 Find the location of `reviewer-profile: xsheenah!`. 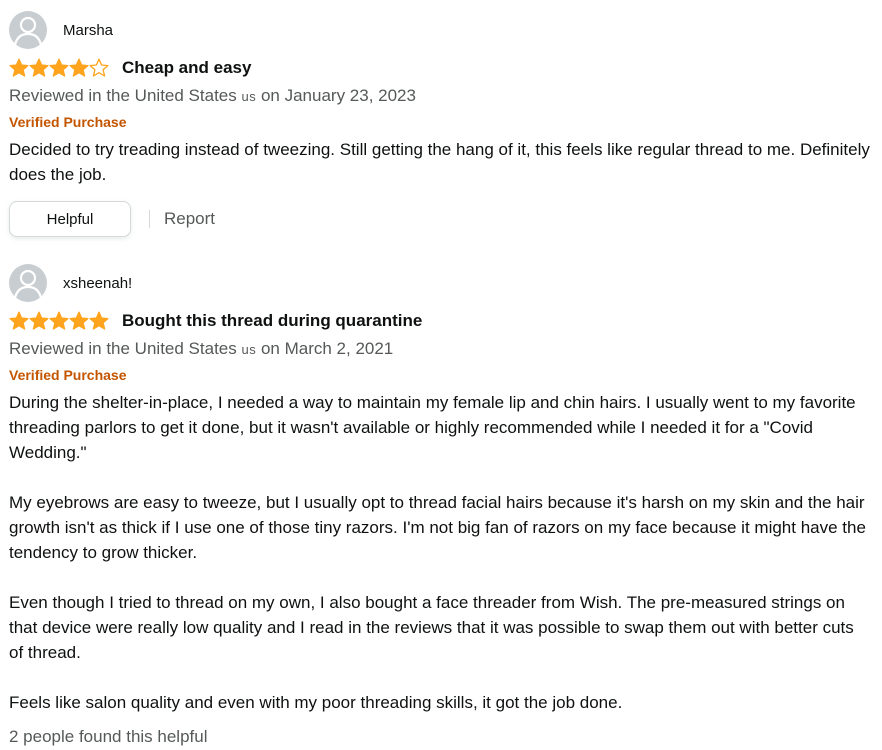

reviewer-profile: xsheenah! is located at coordinates (440, 283).